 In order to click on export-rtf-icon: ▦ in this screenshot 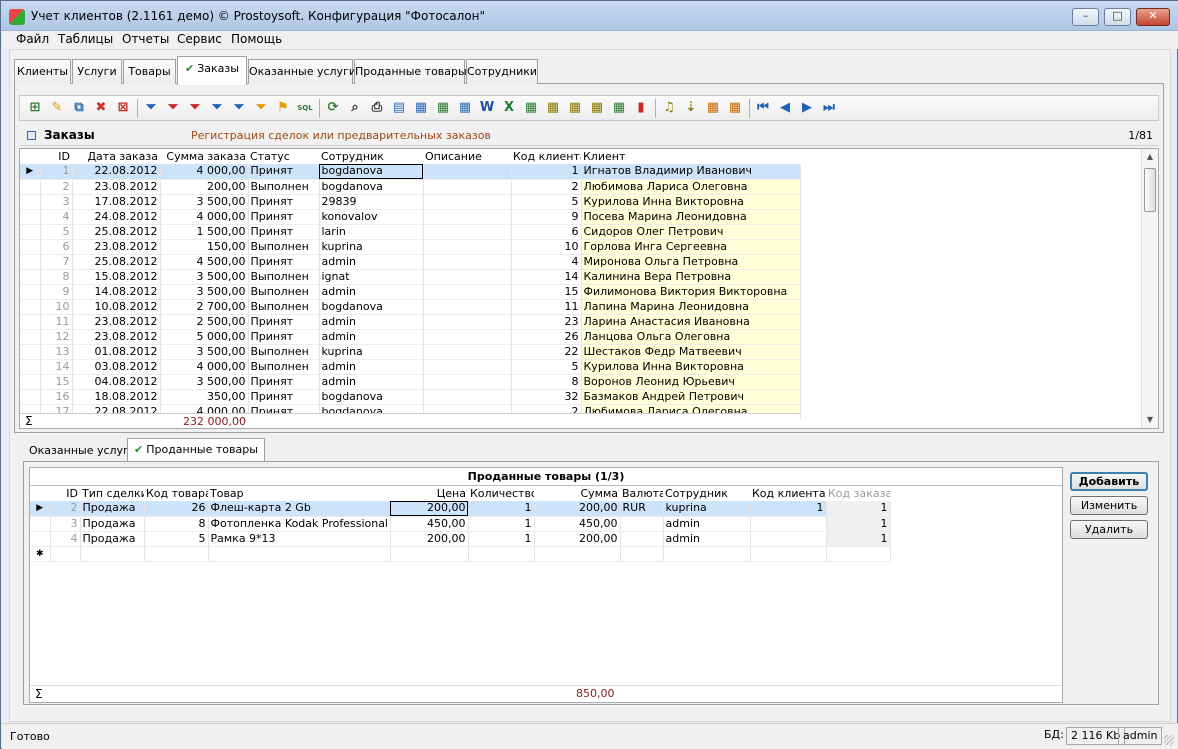, I will do `click(597, 108)`.